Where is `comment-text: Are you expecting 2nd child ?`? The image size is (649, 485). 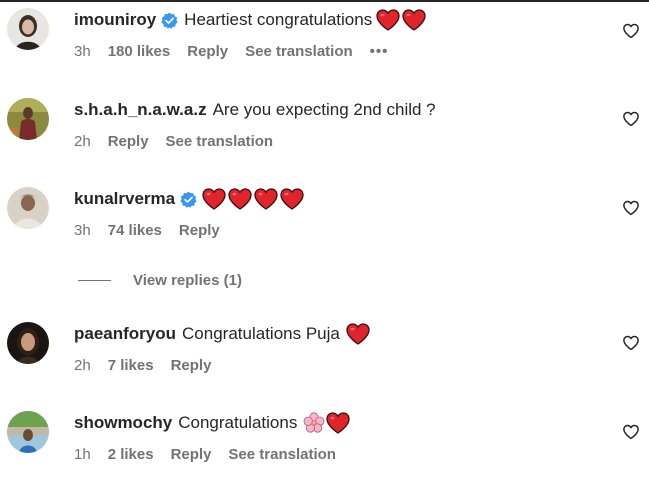 comment-text: Are you expecting 2nd child ? is located at coordinates (324, 109).